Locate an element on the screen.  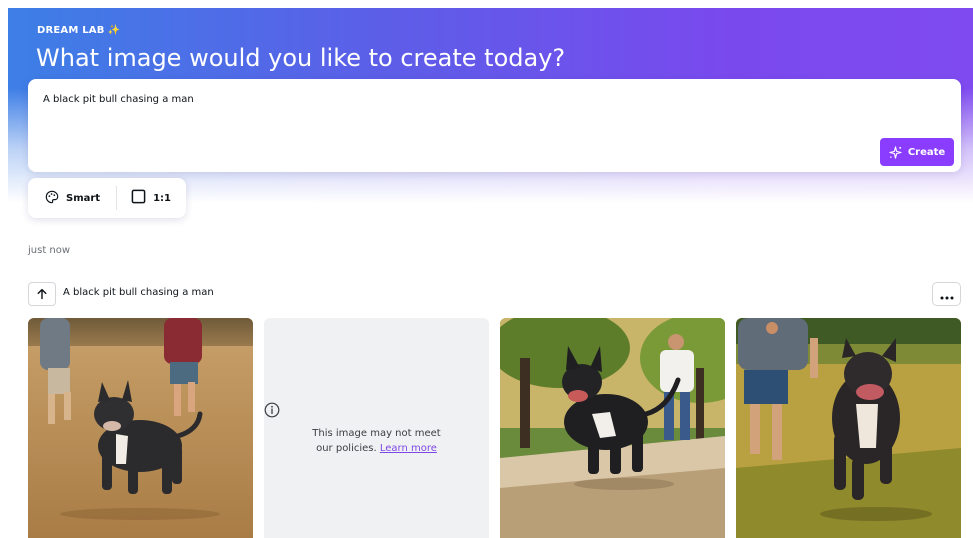
more-horizontal-icon is located at coordinates (947, 294).